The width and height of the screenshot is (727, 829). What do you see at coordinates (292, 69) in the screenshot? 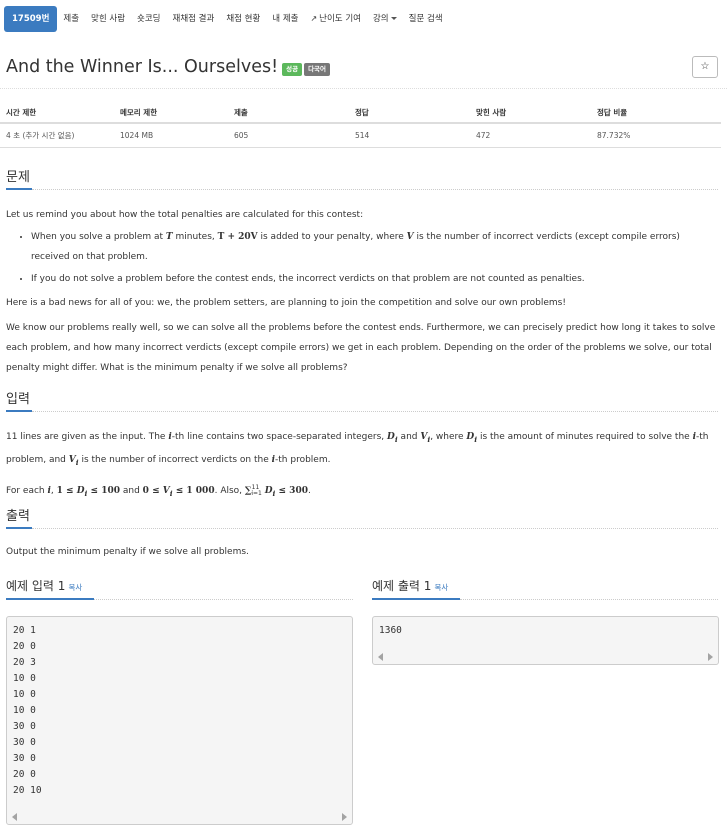
I see `success-badge: 성공` at bounding box center [292, 69].